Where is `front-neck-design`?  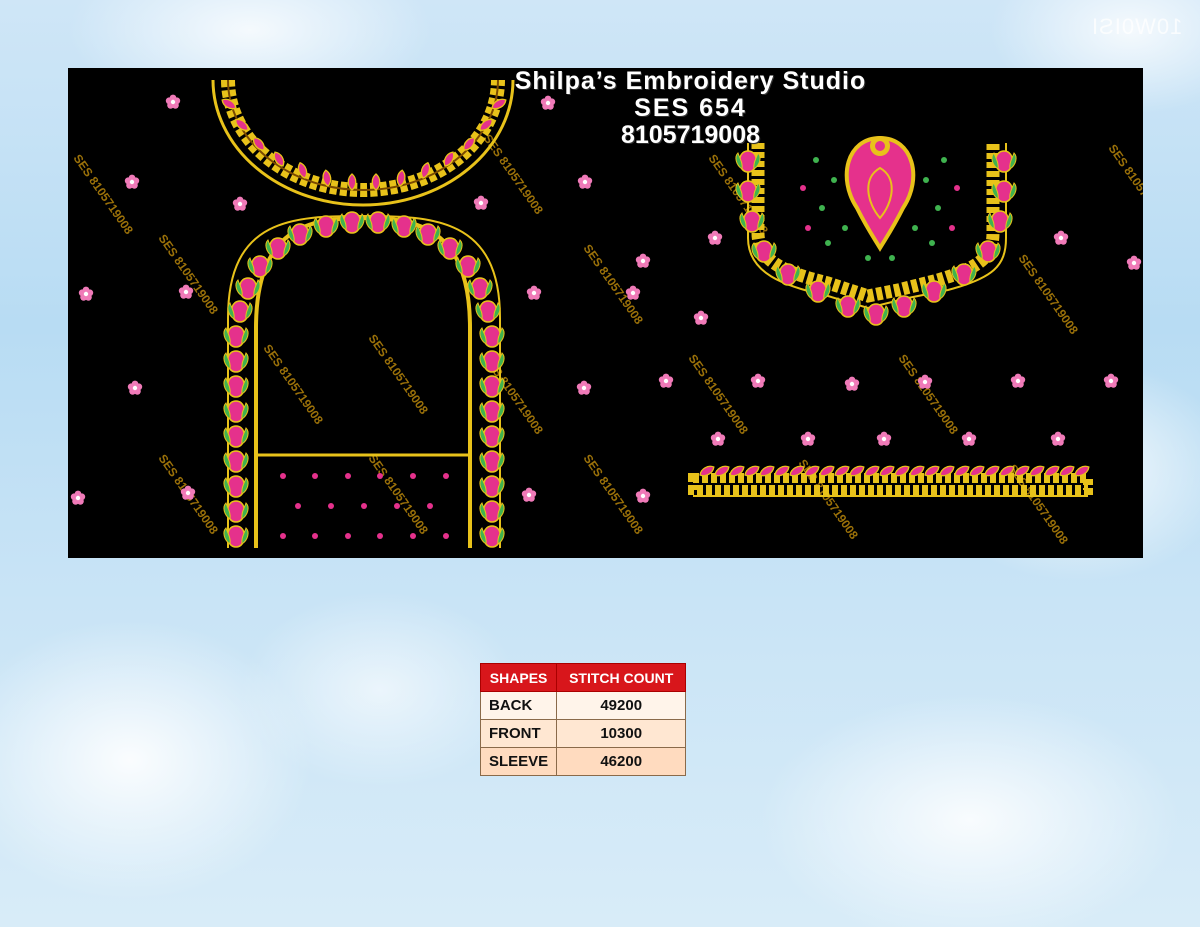 front-neck-design is located at coordinates (876, 230).